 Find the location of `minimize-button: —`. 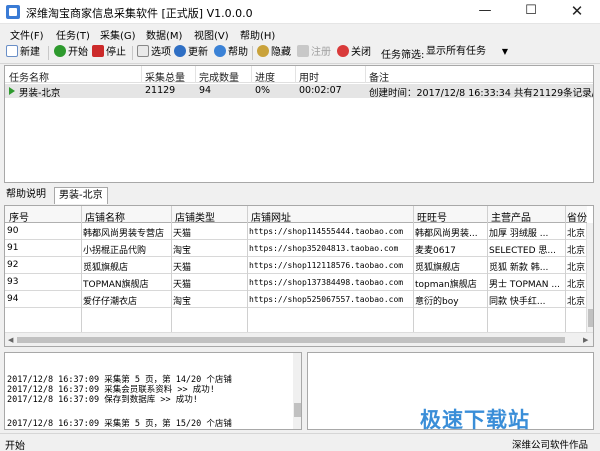

minimize-button: — is located at coordinates (485, 12).